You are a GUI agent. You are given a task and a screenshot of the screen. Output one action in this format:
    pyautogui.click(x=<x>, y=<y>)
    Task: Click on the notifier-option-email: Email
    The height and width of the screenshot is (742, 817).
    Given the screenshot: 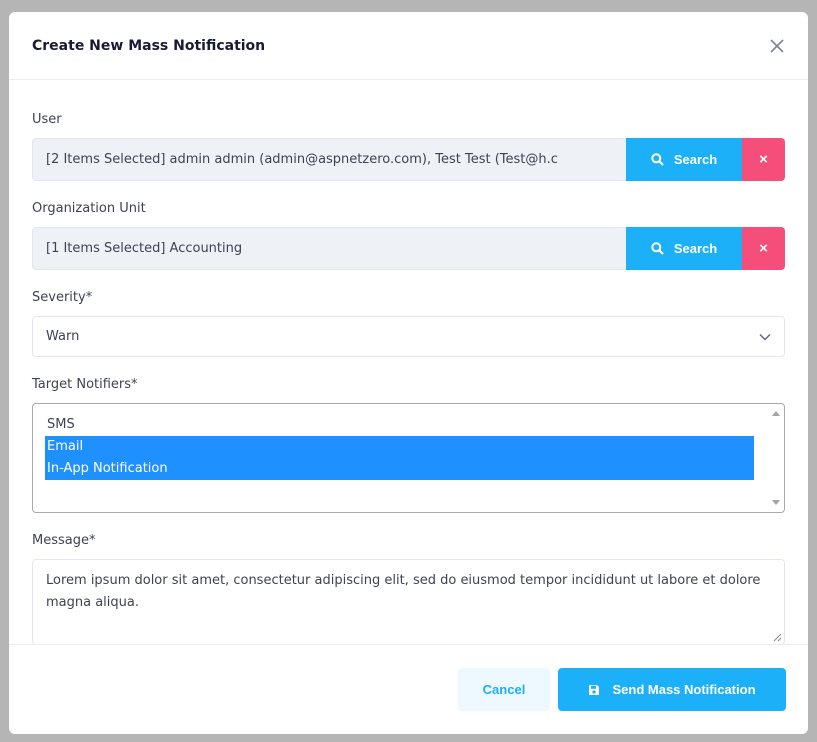 What is the action you would take?
    pyautogui.click(x=399, y=447)
    